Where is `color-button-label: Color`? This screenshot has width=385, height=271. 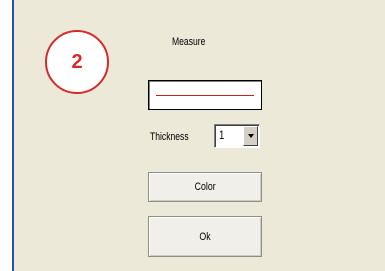
color-button-label: Color is located at coordinates (205, 187).